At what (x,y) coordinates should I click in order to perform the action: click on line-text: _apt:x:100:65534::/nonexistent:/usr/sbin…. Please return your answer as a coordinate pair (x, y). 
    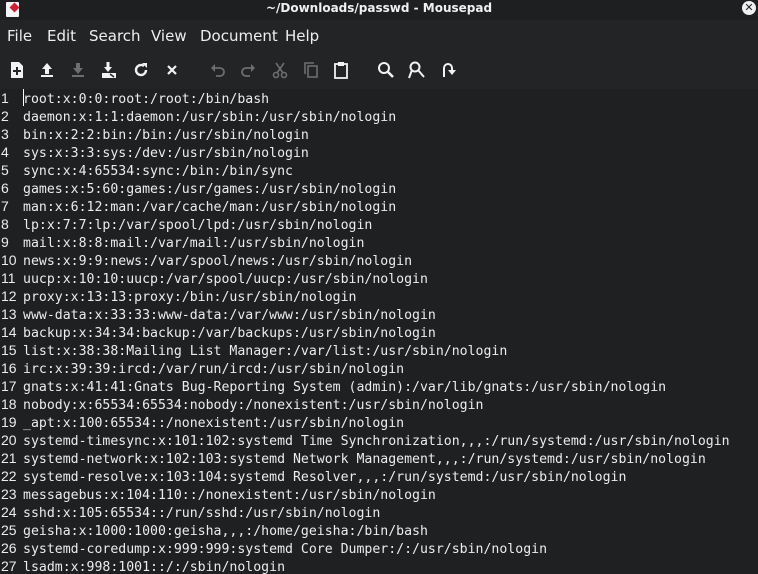
    Looking at the image, I should click on (213, 423).